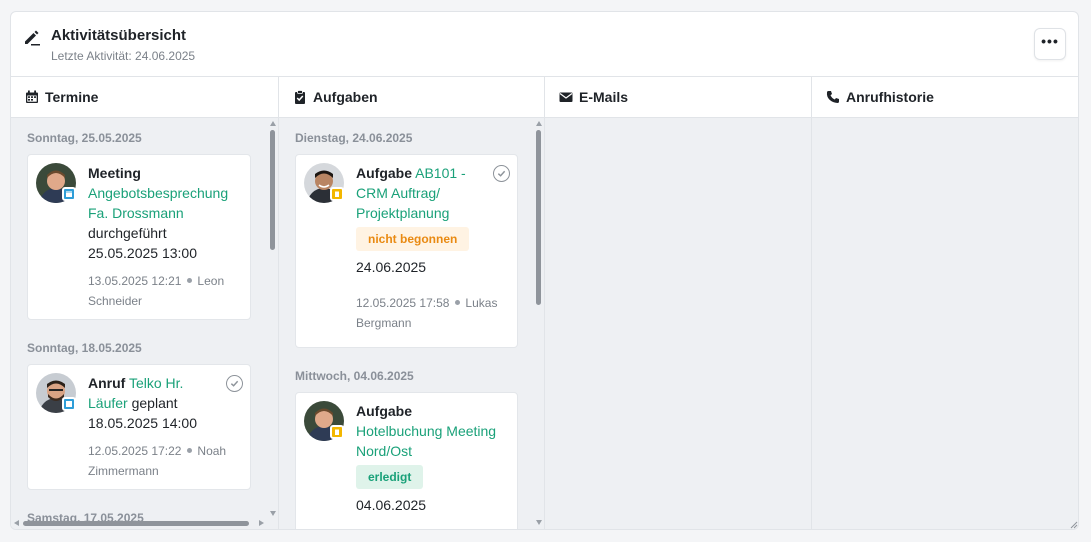  What do you see at coordinates (832, 97) in the screenshot?
I see `phone-icon` at bounding box center [832, 97].